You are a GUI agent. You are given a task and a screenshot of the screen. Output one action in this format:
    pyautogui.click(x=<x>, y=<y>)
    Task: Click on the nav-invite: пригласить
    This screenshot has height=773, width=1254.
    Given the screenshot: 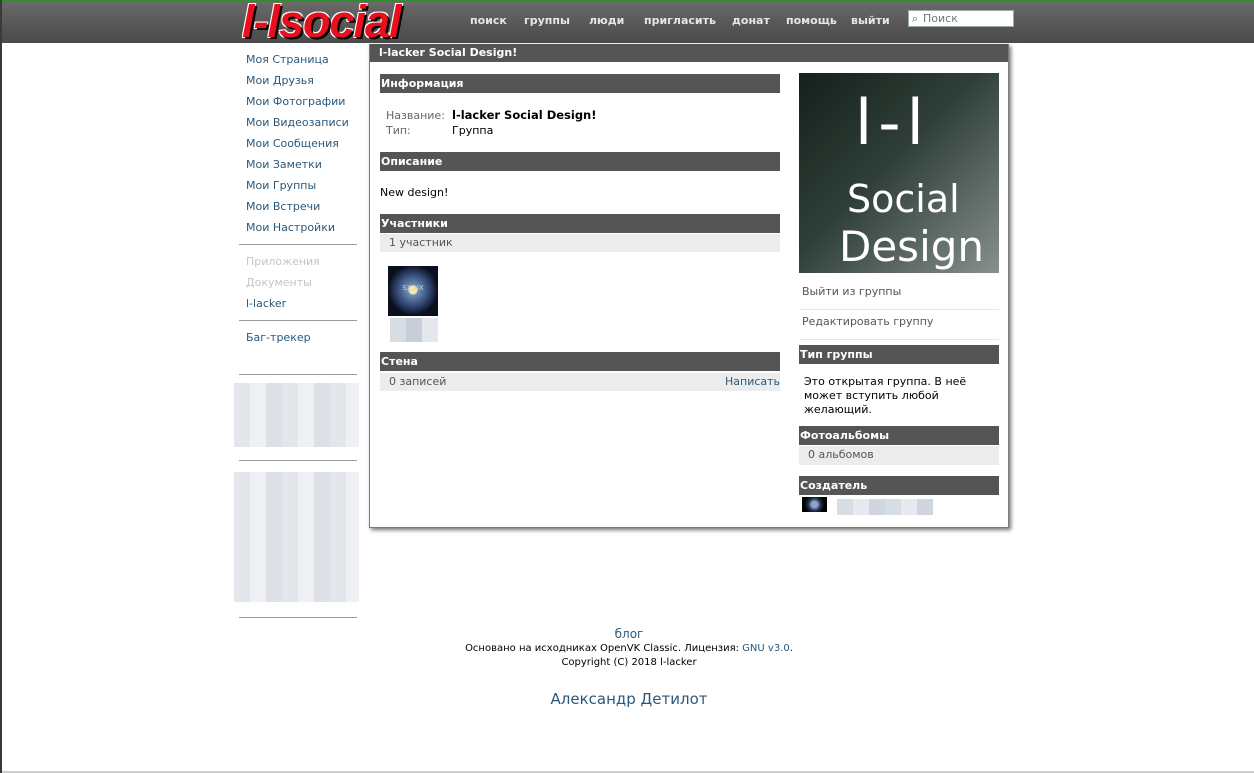 What is the action you would take?
    pyautogui.click(x=680, y=20)
    